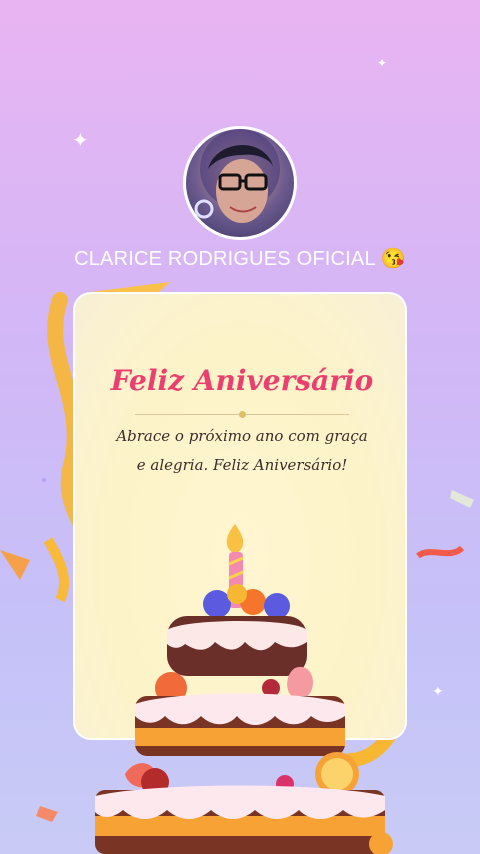 The height and width of the screenshot is (854, 480). Describe the element at coordinates (240, 258) in the screenshot. I see `profile-name: CLARICE RODRIGUES OFICIAL 😘` at that location.